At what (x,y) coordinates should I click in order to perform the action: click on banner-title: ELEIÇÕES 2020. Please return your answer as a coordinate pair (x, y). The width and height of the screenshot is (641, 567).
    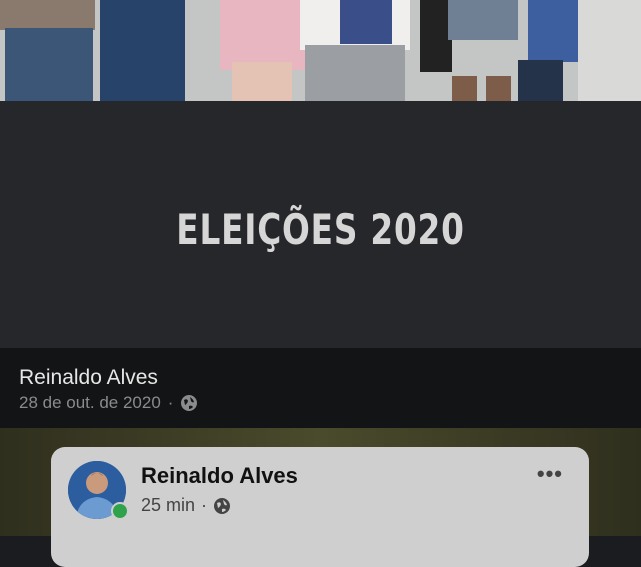
    Looking at the image, I should click on (320, 229).